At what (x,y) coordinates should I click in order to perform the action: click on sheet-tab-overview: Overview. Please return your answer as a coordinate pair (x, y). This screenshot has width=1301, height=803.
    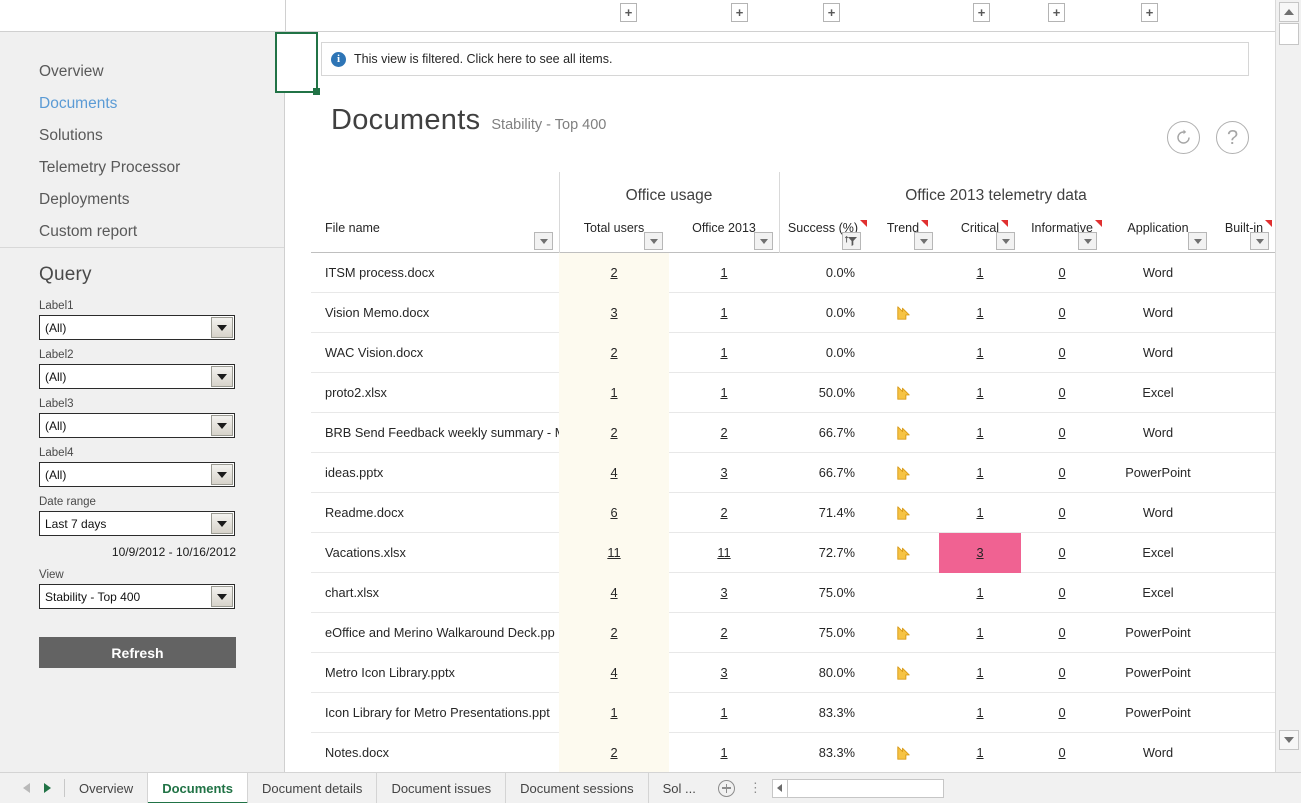
    Looking at the image, I should click on (107, 787).